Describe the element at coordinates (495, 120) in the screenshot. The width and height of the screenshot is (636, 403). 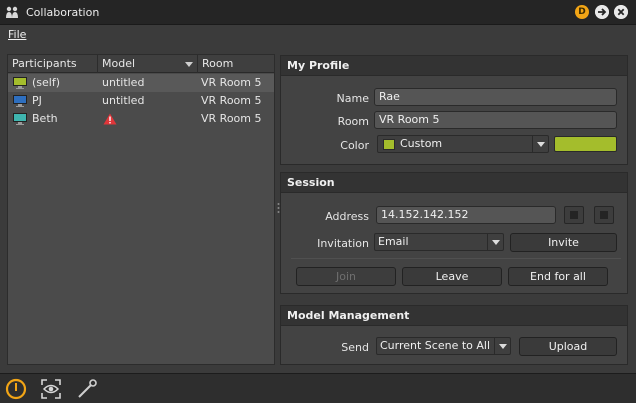
I see `room-field: VR Room 5` at that location.